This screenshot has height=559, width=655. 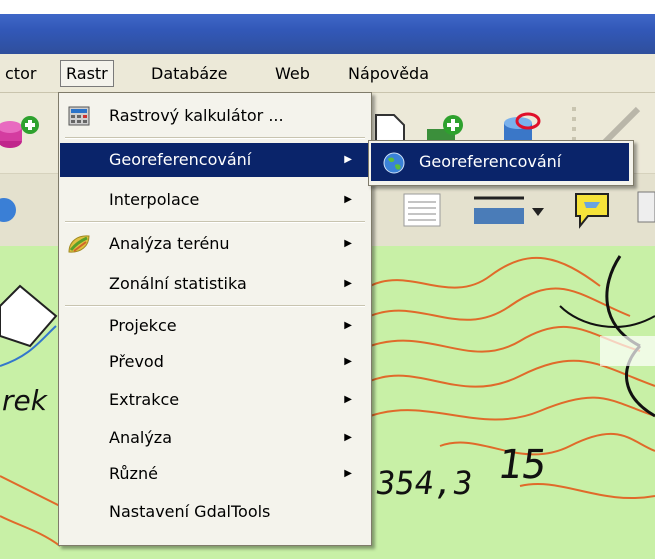 I want to click on menubar-item-raster: Rastr, so click(x=87, y=73).